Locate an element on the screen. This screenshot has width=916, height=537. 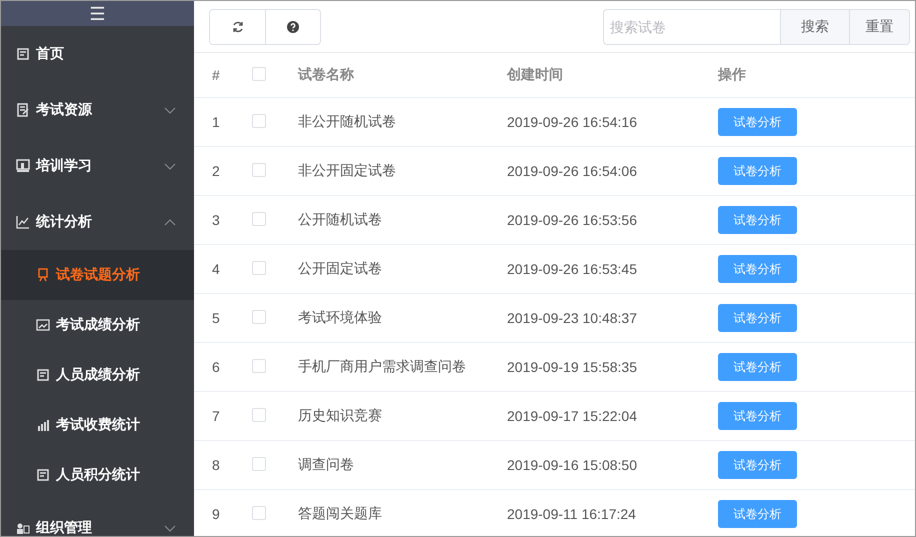
table-cell-text: 手机厂商用户需求调查问卷 is located at coordinates (382, 367).